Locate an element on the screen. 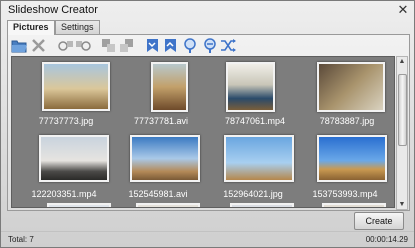  thumbnail-caption: 152545981.avi is located at coordinates (158, 194).